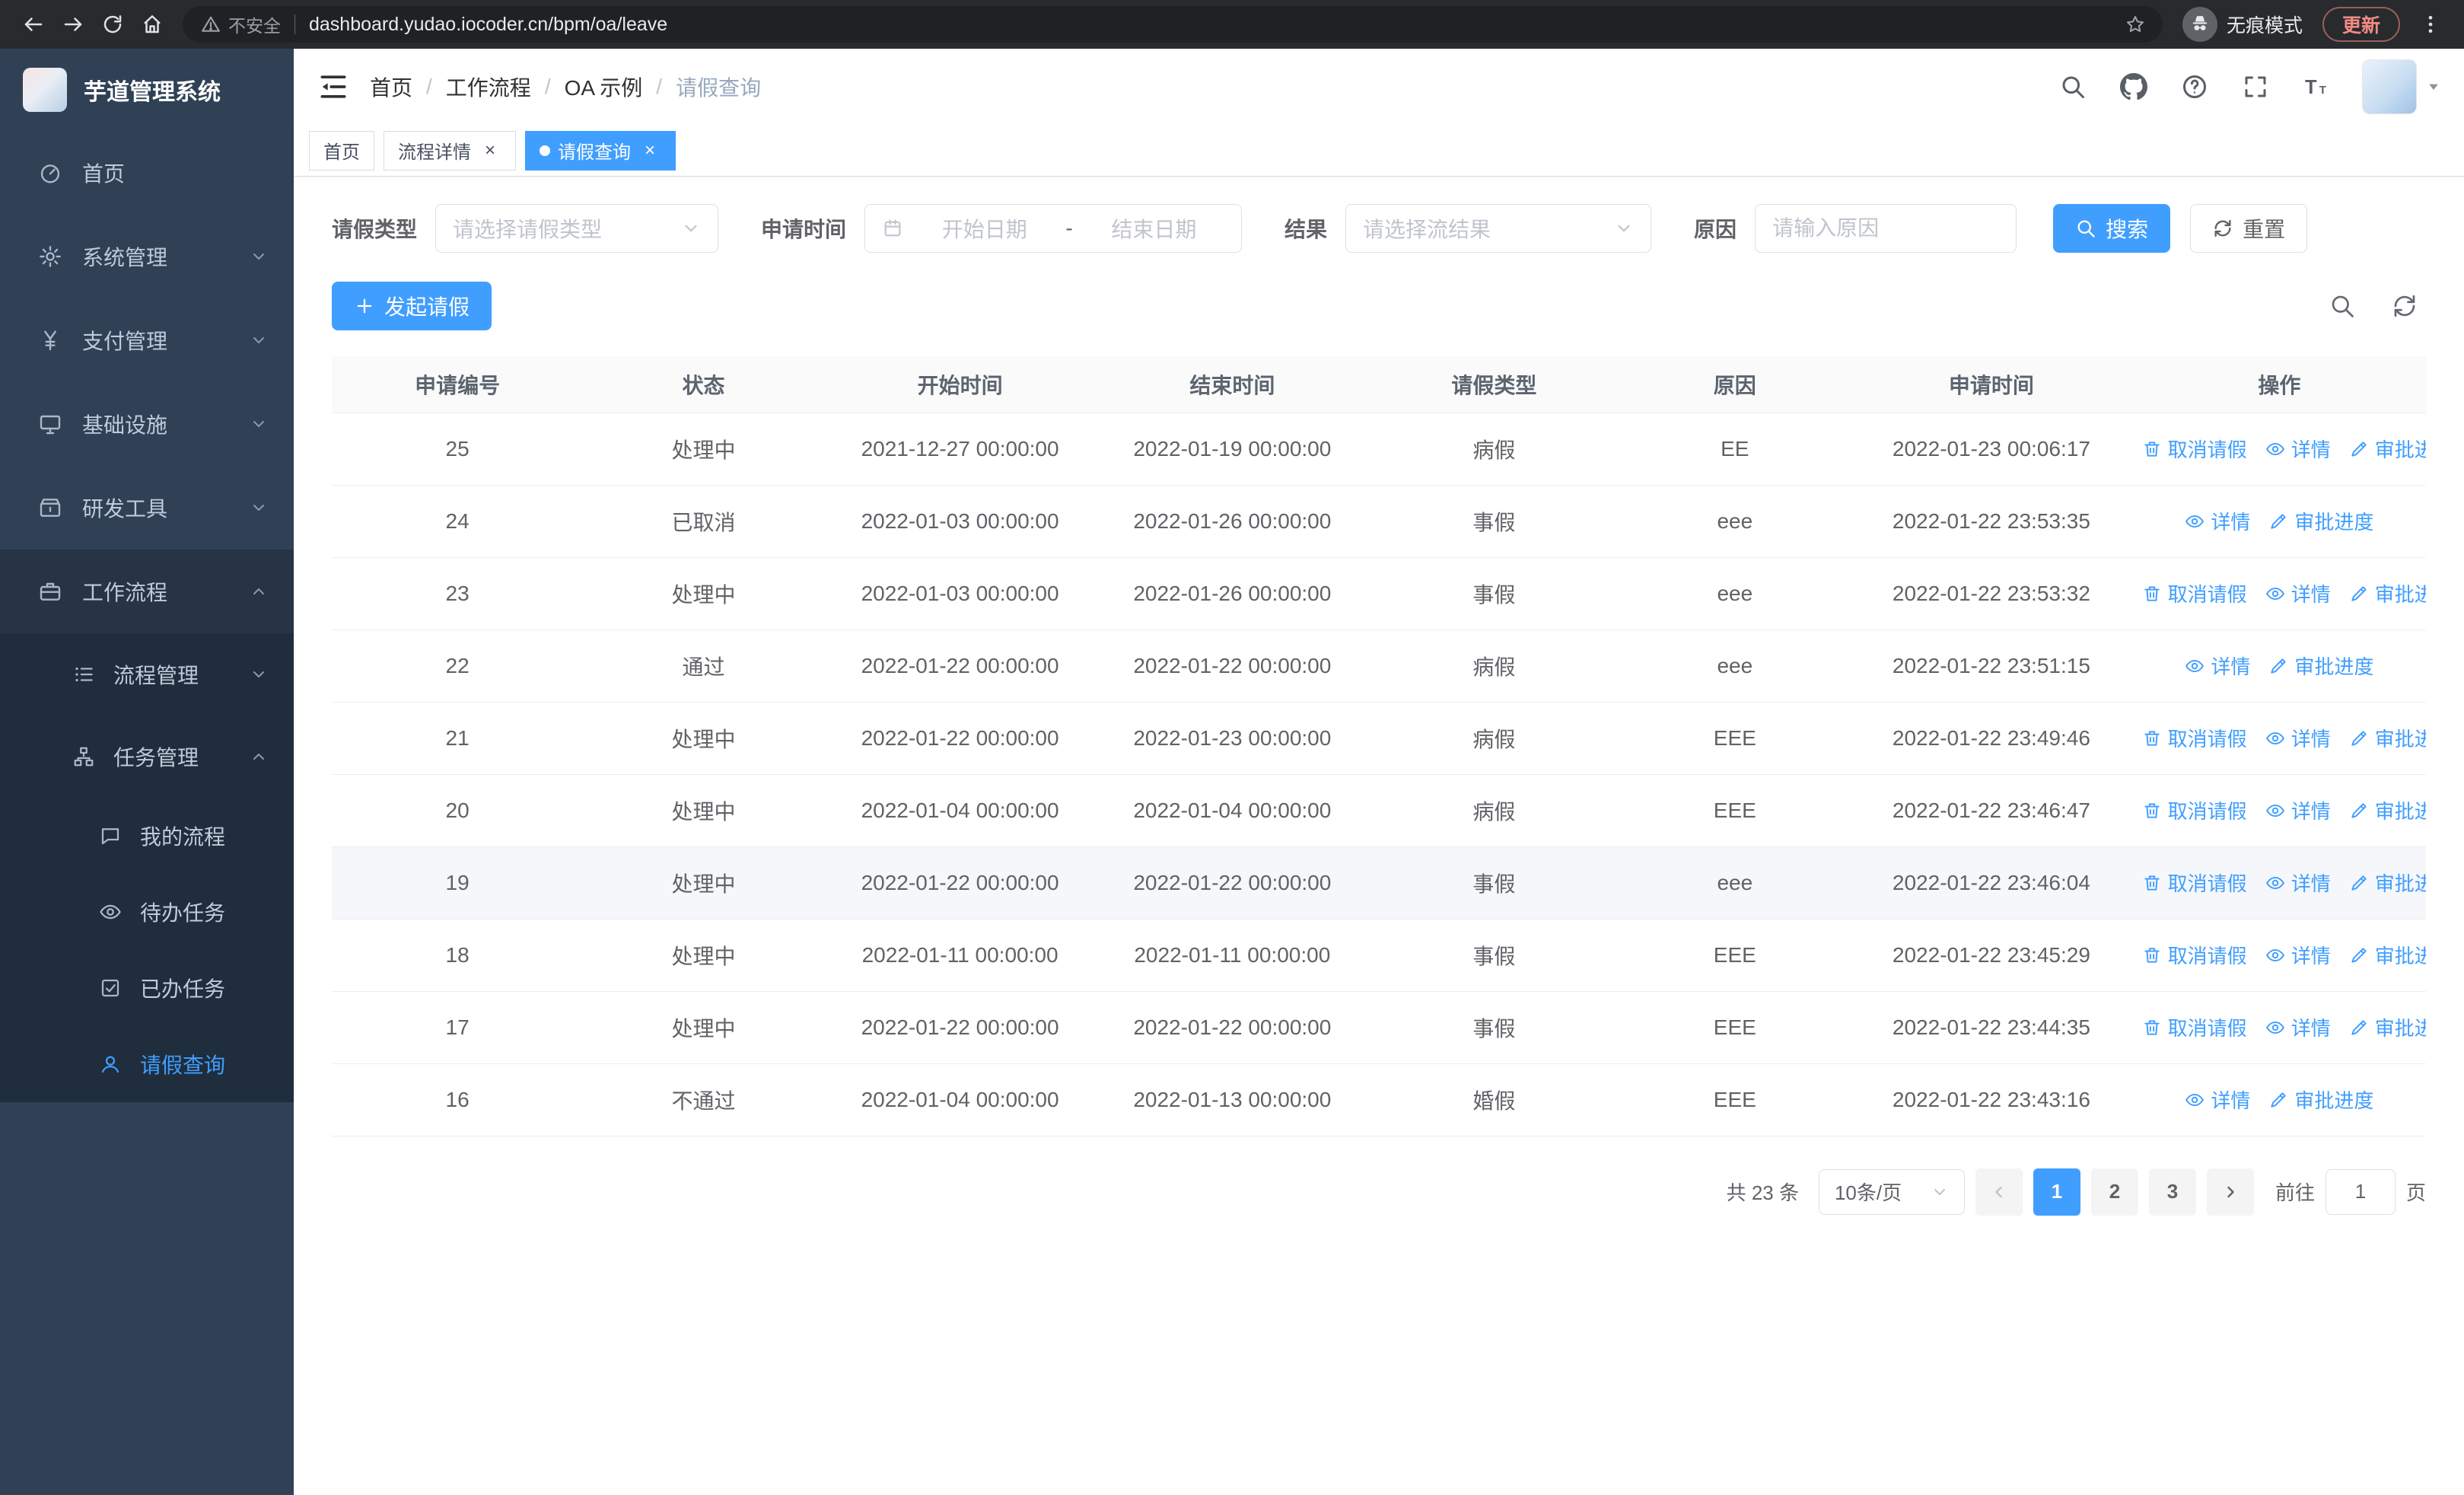  I want to click on yen-icon, so click(50, 340).